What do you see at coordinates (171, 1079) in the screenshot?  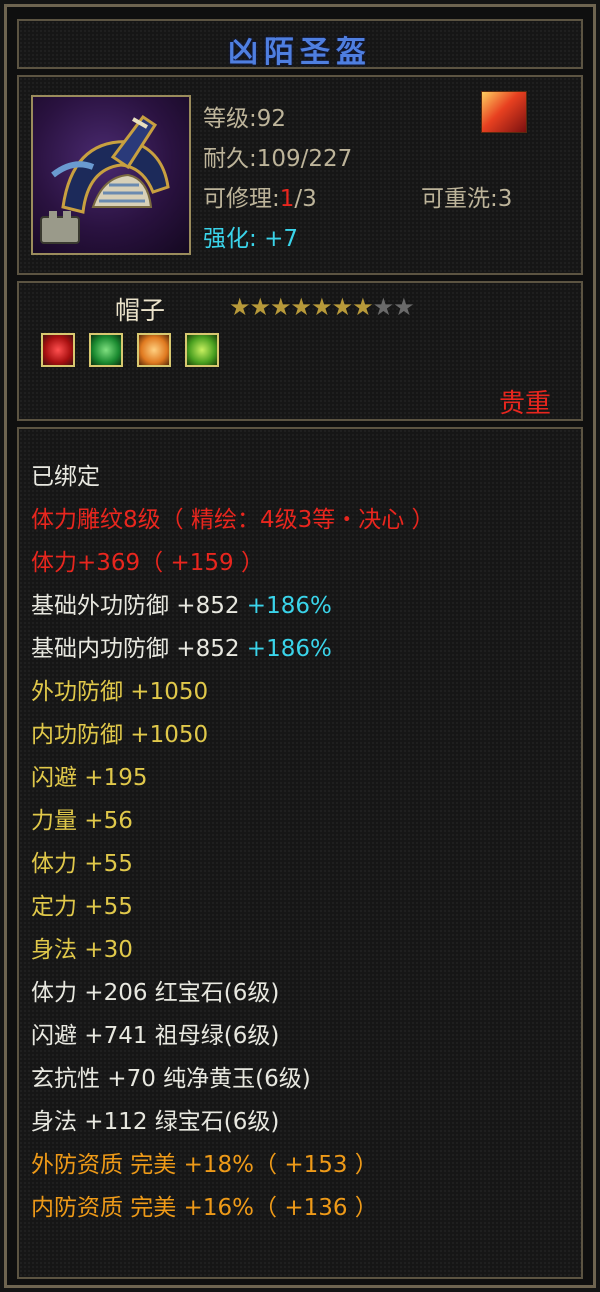 I see `stat-gem-resist: 玄抗性 +70 纯净黄玉(6级)` at bounding box center [171, 1079].